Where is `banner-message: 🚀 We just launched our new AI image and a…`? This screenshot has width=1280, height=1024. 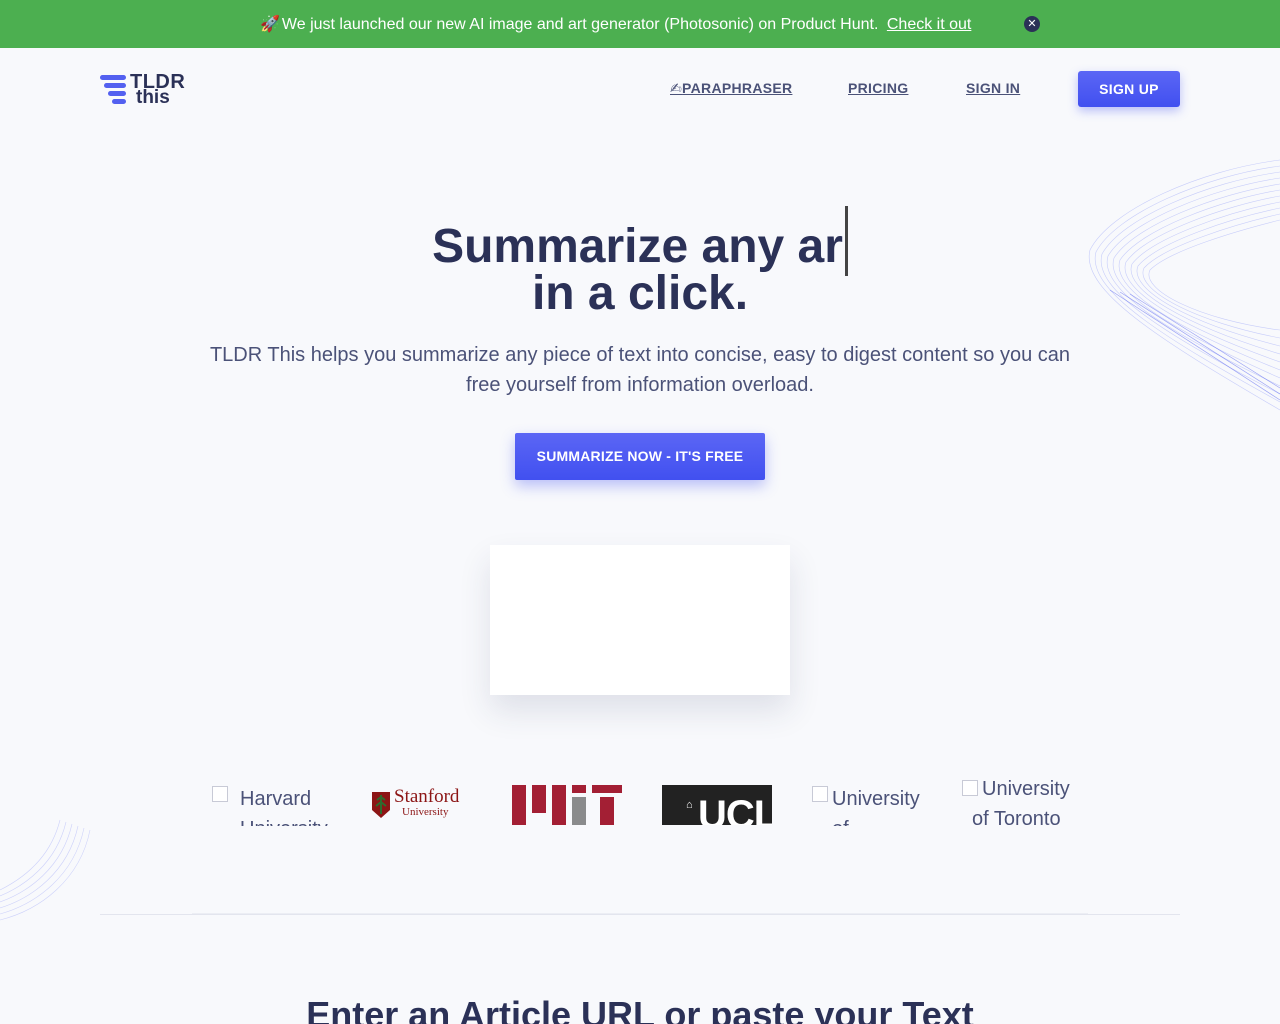
banner-message: 🚀 We just launched our new AI image and a… is located at coordinates (615, 24).